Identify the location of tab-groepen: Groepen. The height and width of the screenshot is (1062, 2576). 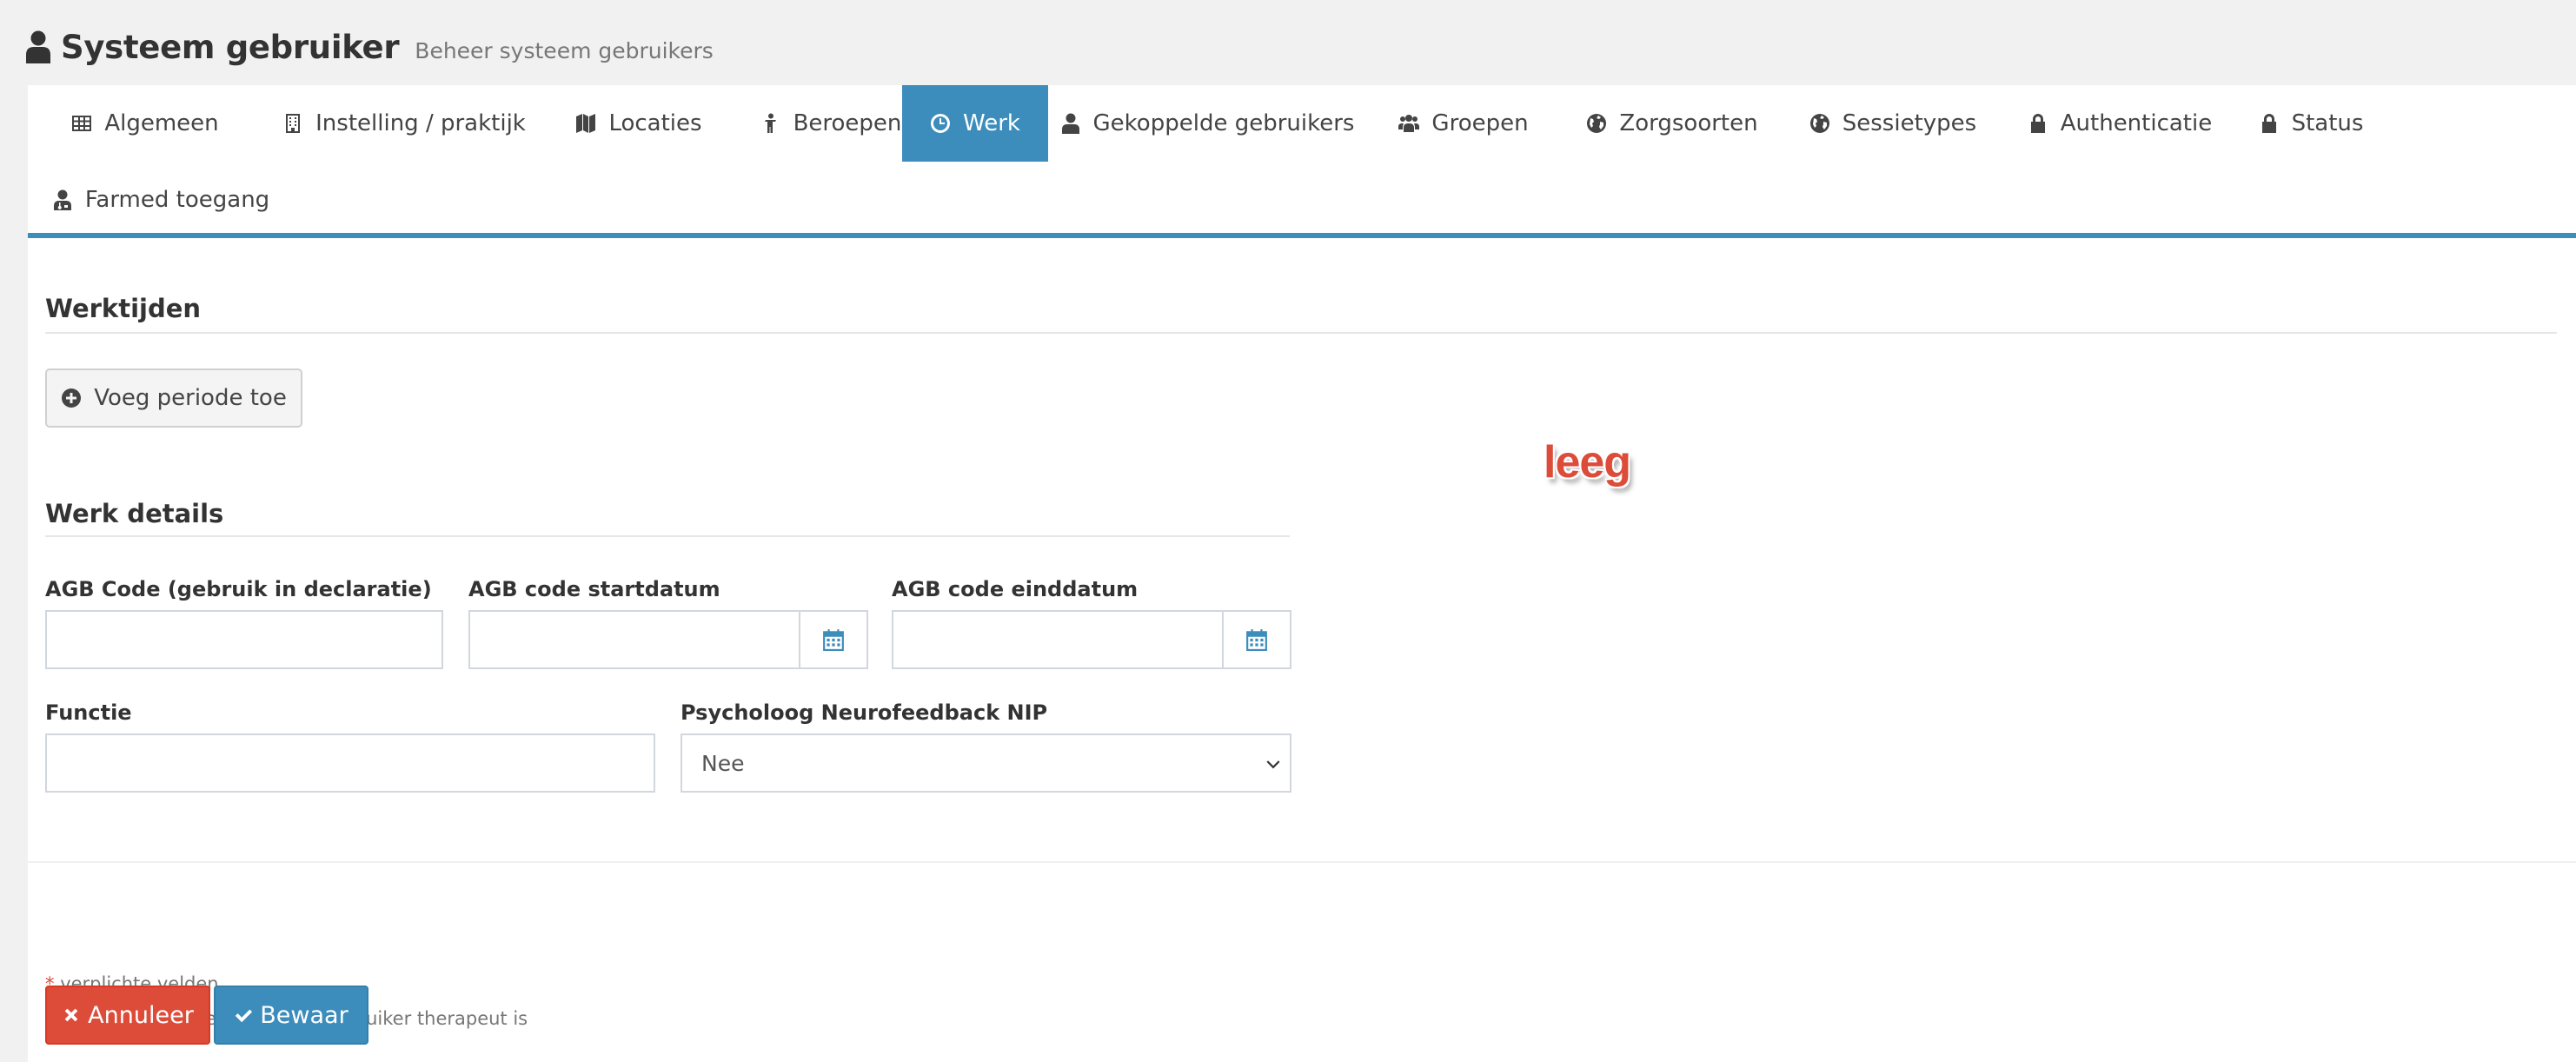
(1463, 123).